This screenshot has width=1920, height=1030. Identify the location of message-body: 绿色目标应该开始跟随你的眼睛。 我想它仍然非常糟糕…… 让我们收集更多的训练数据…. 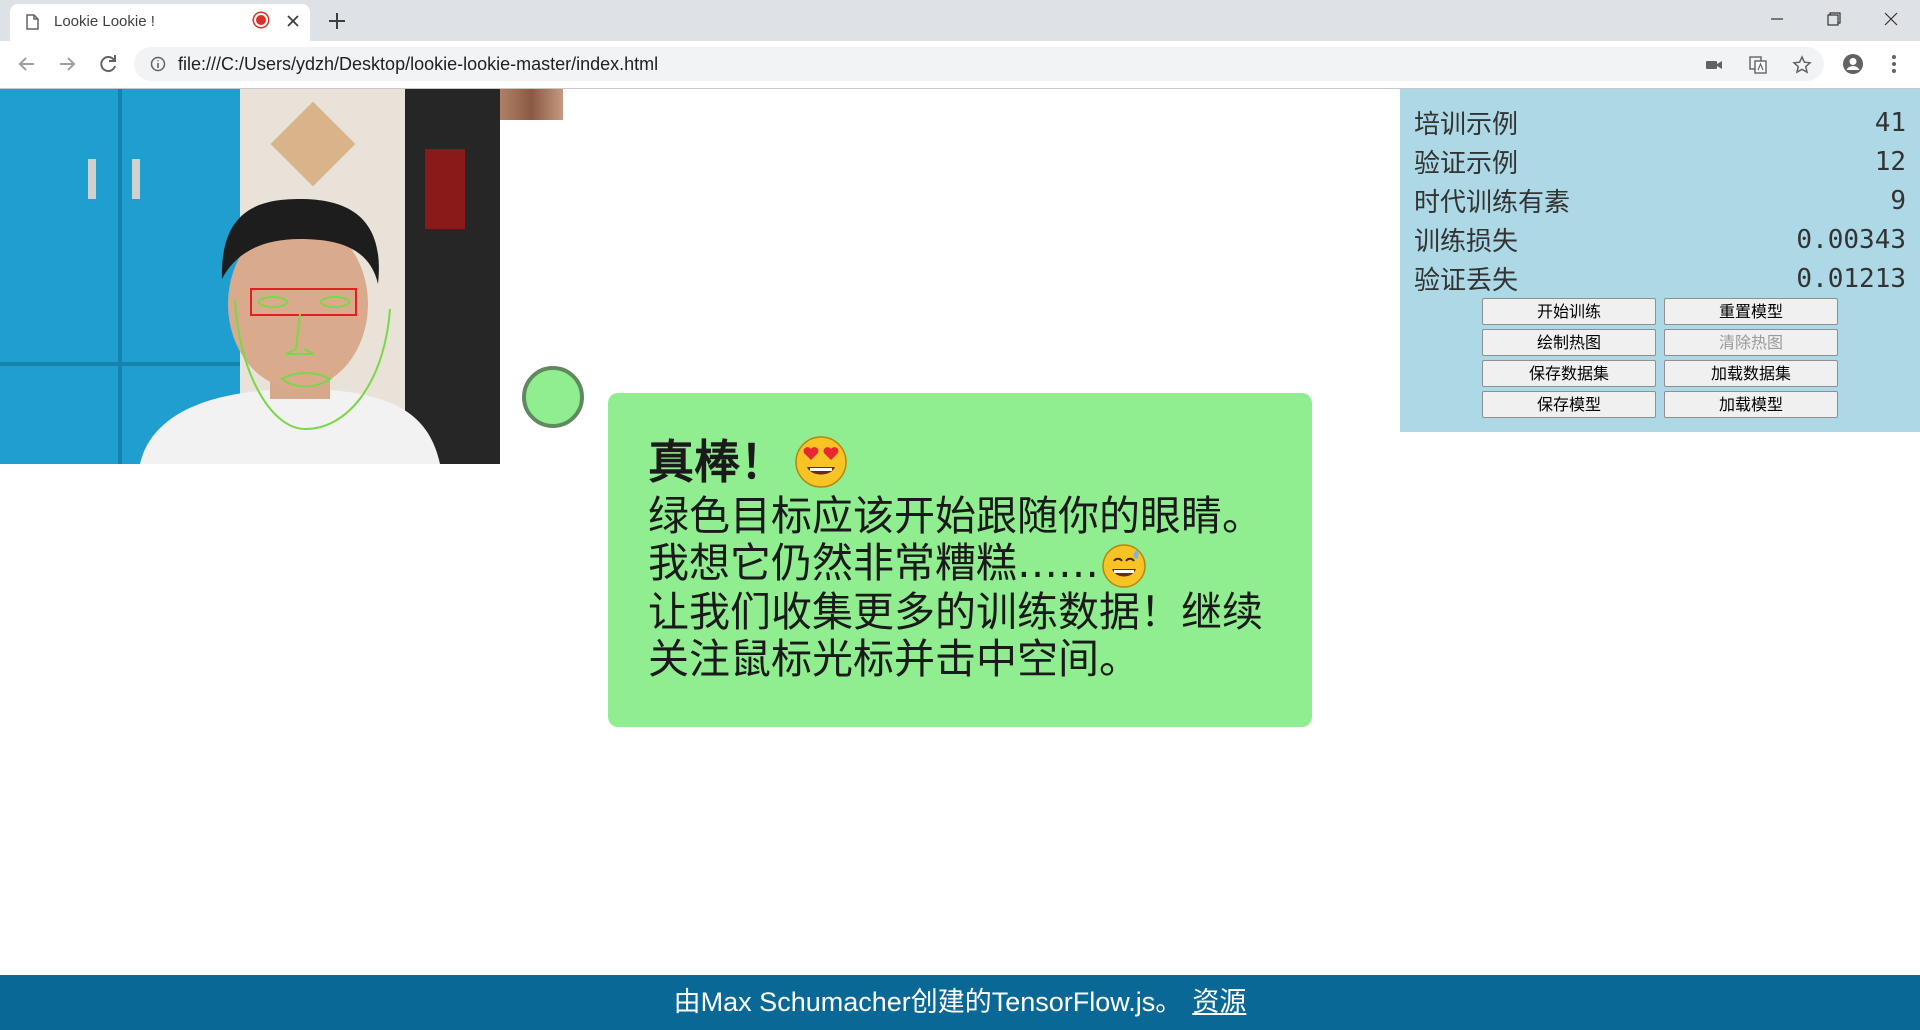
(960, 588).